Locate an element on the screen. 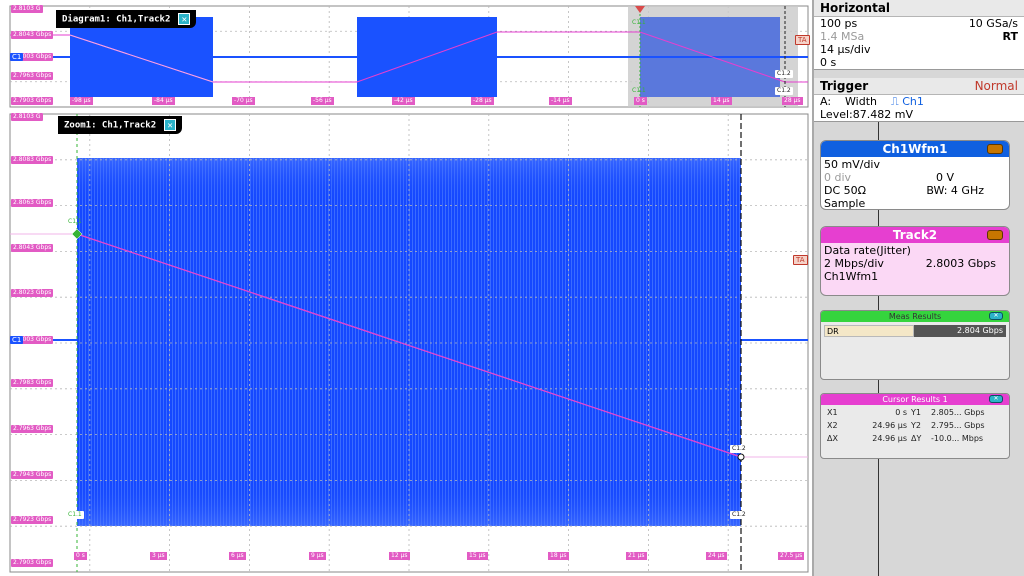 This screenshot has height=576, width=1024. horizontal-row-2: 1.4 MSa RT is located at coordinates (919, 36).